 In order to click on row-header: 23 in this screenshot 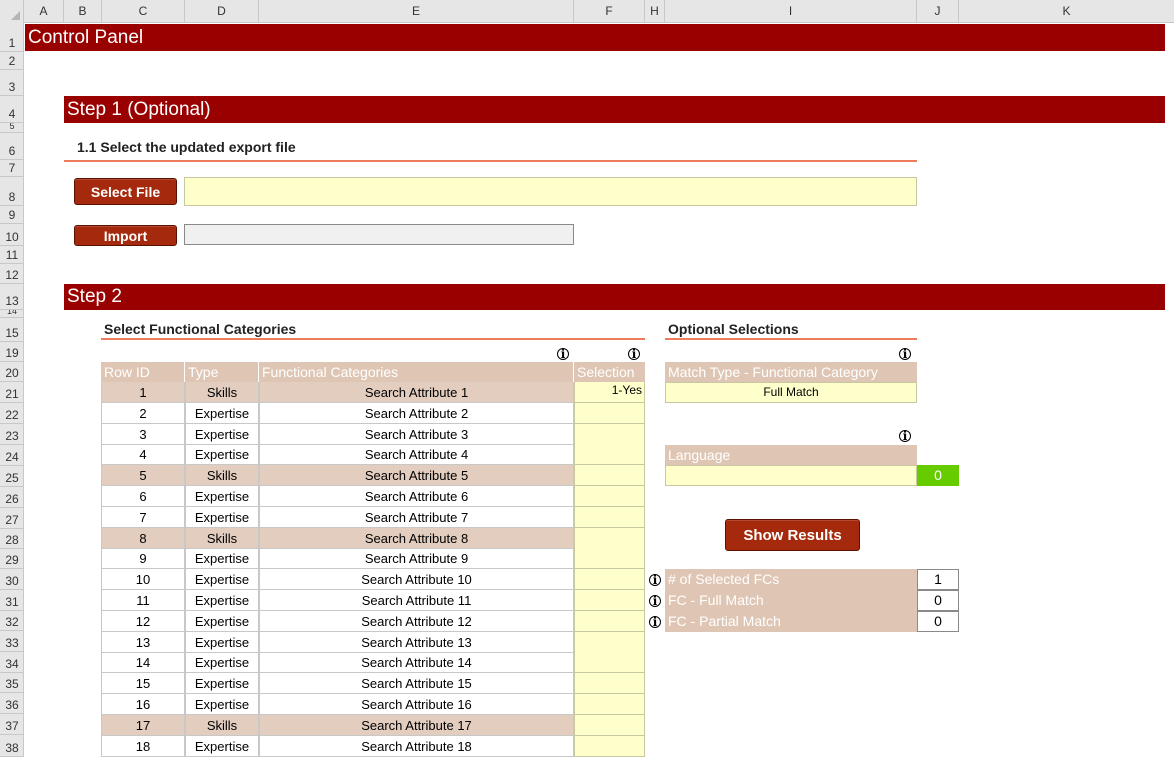, I will do `click(12, 434)`.